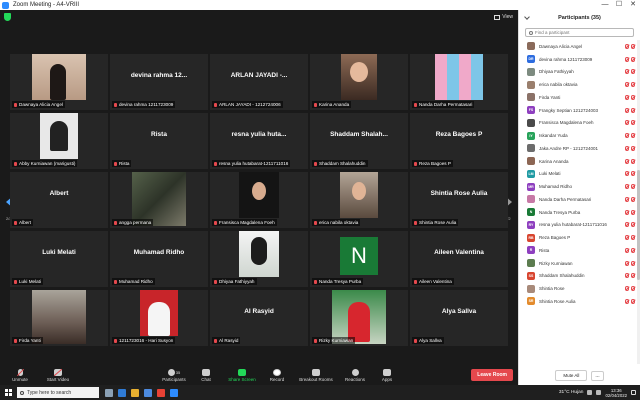 The image size is (640, 400). What do you see at coordinates (578, 186) in the screenshot?
I see `participant-list-item: MR Muhamad Ridho` at bounding box center [578, 186].